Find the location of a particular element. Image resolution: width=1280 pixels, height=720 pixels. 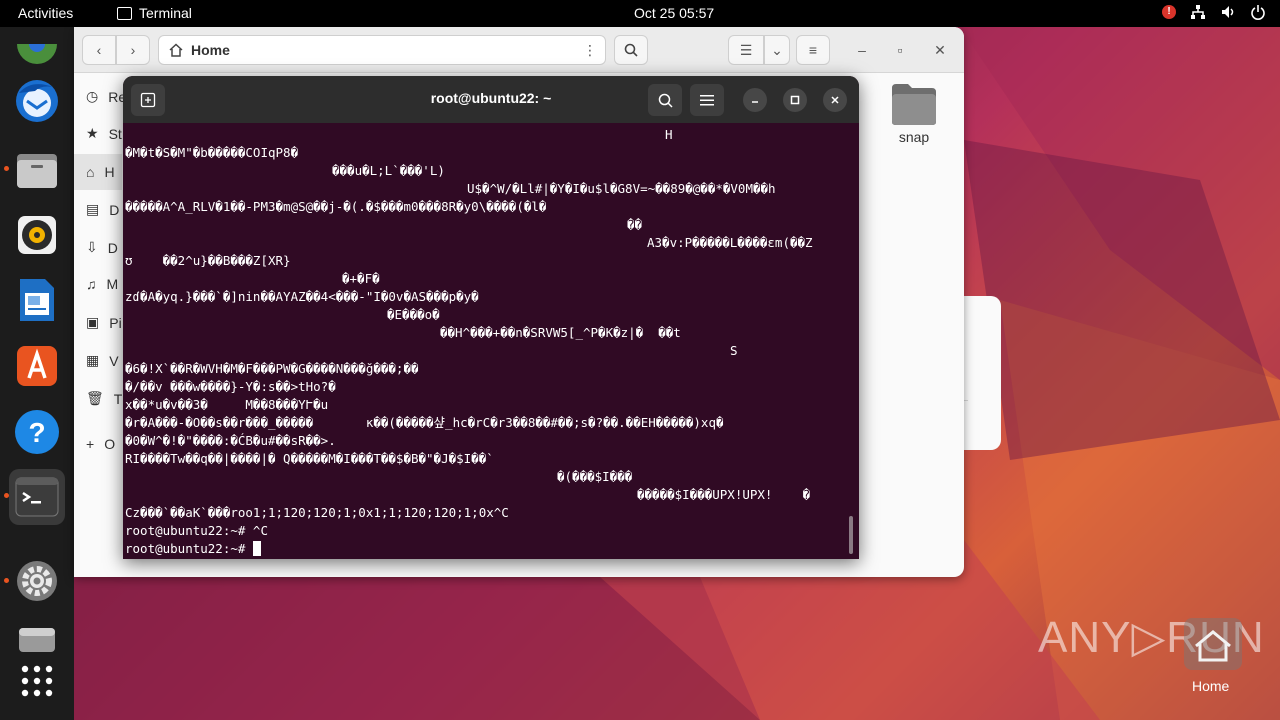

sidebar-item-other-locations: + O is located at coordinates (100, 444).